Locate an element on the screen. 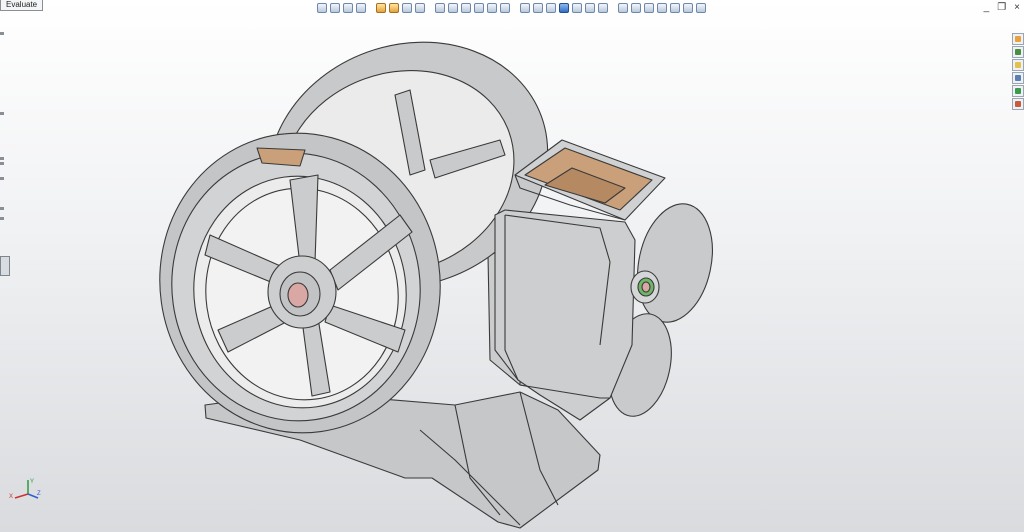 Image resolution: width=1024 pixels, height=532 pixels. window-controls: _ ❐ × is located at coordinates (1002, 7).